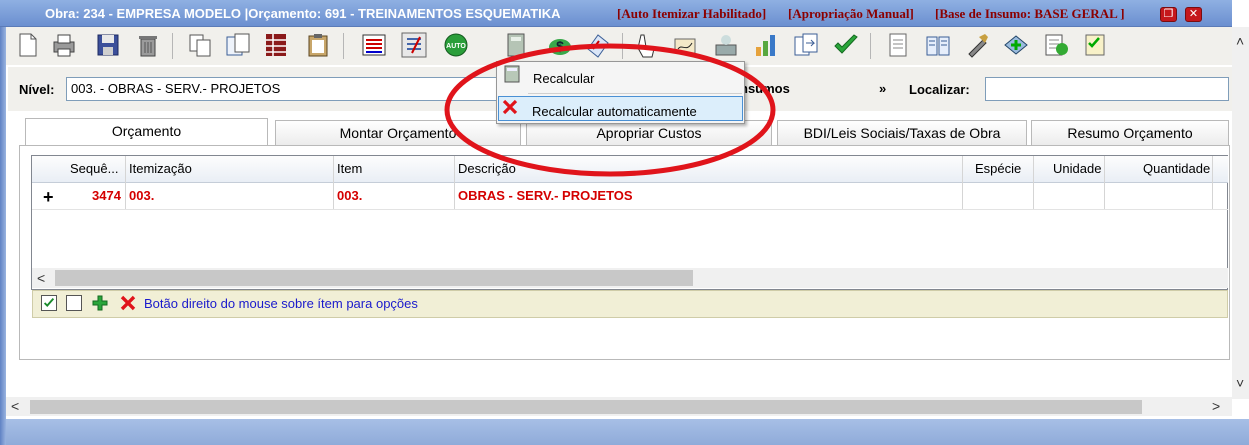 This screenshot has width=1249, height=445. I want to click on tab-bdi: BDI/Leis Sociais/Taxas de Obra, so click(902, 132).